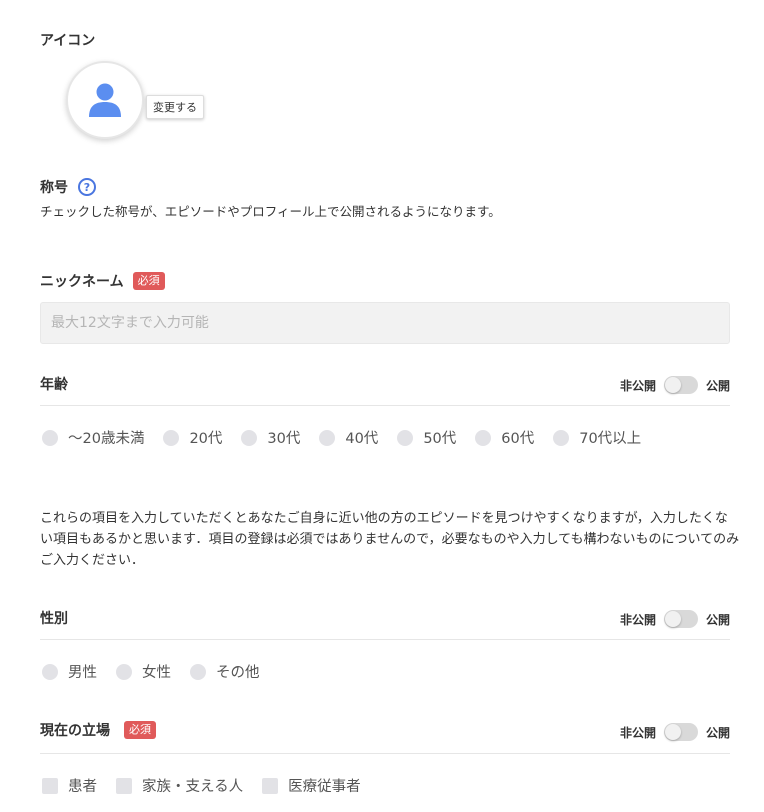 Image resolution: width=764 pixels, height=812 pixels. I want to click on age-public-switch, so click(680, 385).